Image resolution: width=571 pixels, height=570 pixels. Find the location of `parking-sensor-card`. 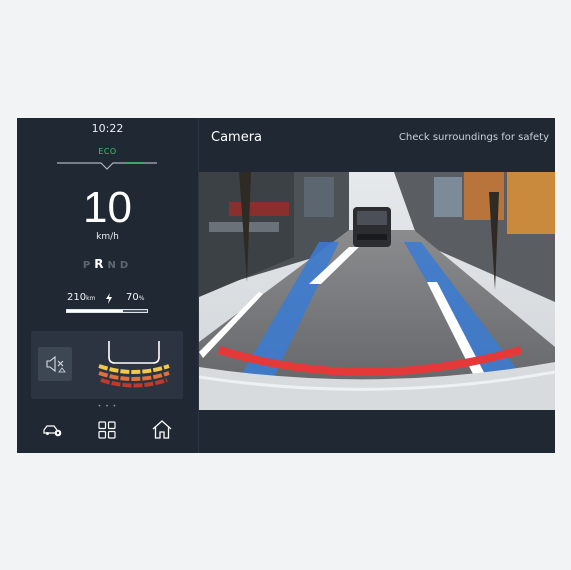

parking-sensor-card is located at coordinates (107, 365).